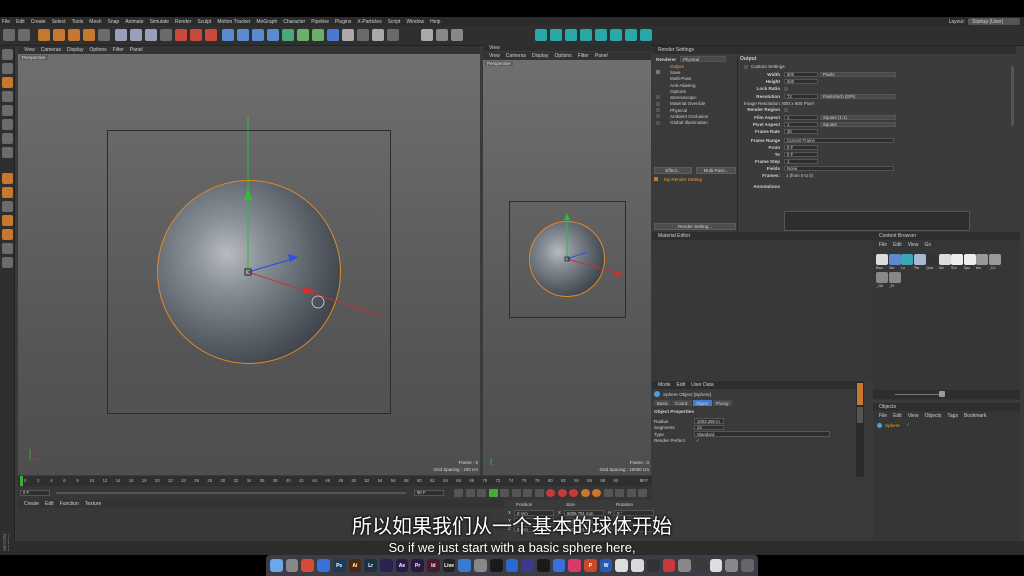 The height and width of the screenshot is (576, 1024). What do you see at coordinates (7, 138) in the screenshot?
I see `polygons-mode-icon` at bounding box center [7, 138].